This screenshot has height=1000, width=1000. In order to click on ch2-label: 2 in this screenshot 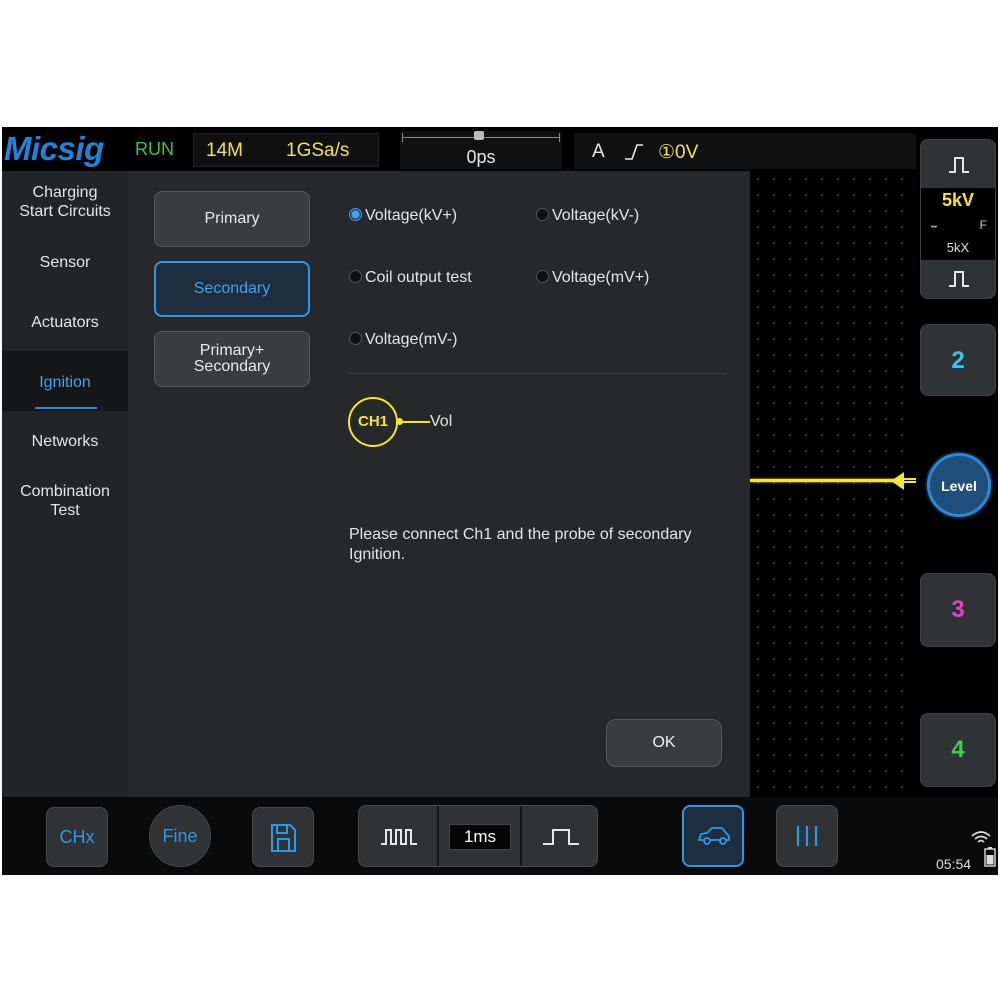, I will do `click(958, 360)`.